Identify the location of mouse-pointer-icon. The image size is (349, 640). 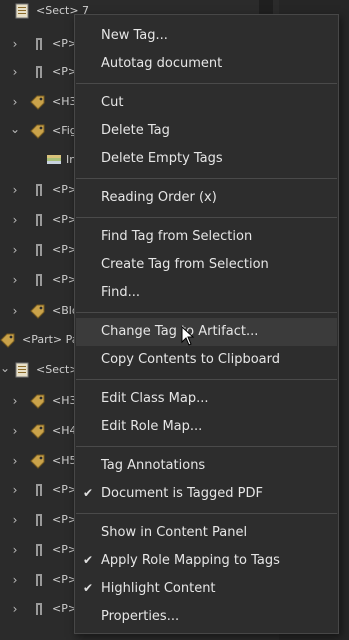
(188, 336).